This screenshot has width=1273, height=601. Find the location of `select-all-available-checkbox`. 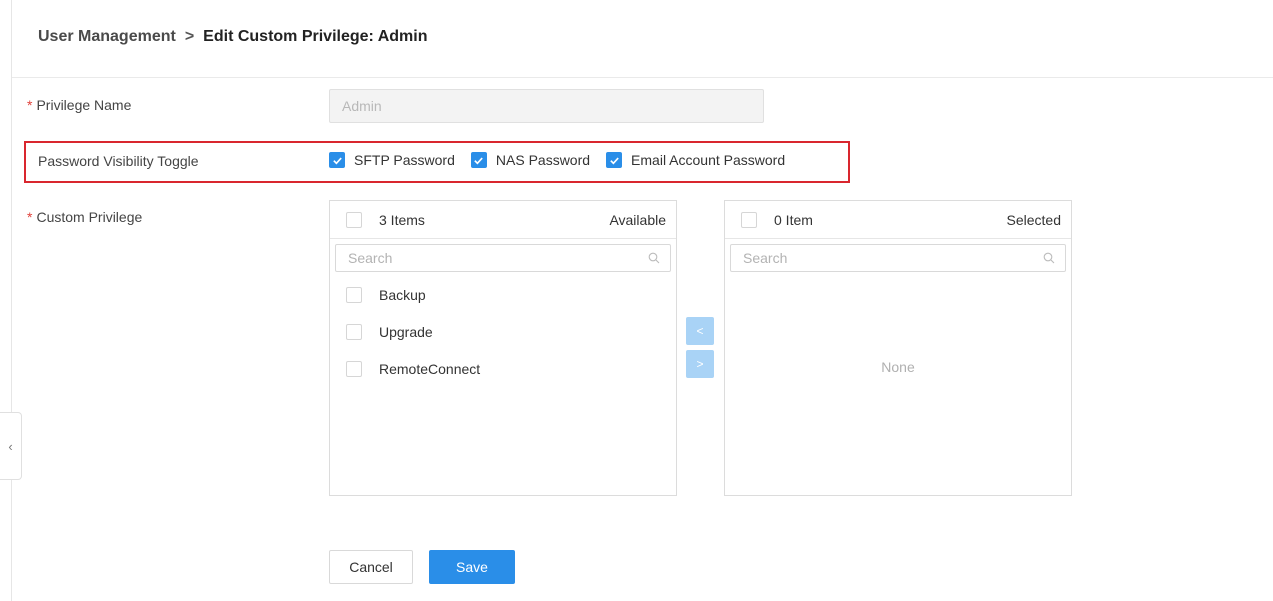

select-all-available-checkbox is located at coordinates (354, 219).